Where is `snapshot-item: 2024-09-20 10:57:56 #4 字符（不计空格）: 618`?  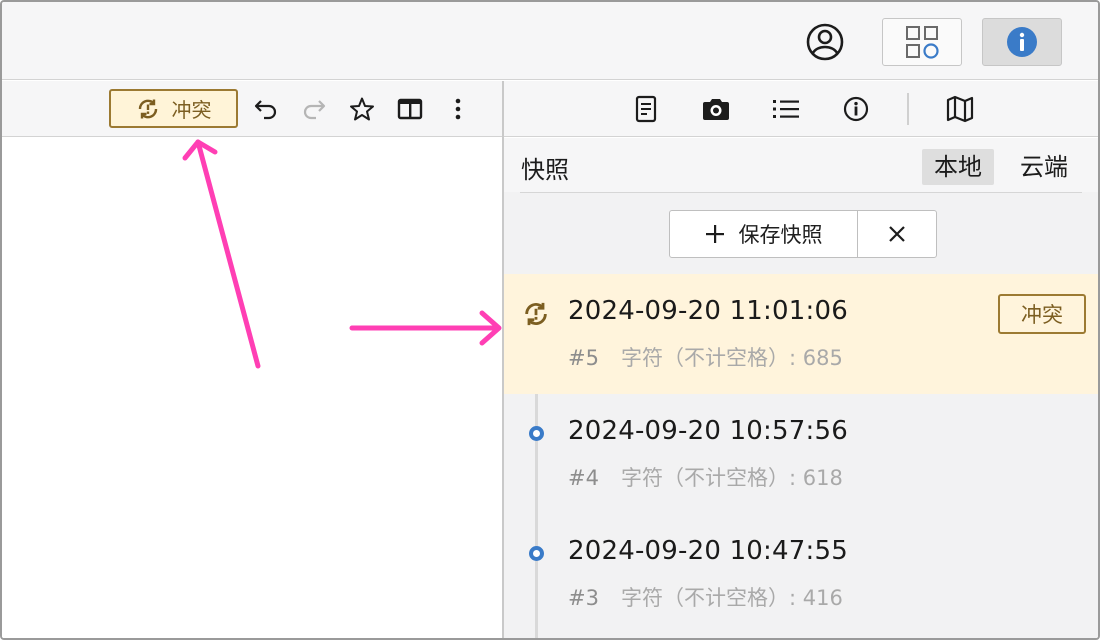 snapshot-item: 2024-09-20 10:57:56 #4 字符（不计空格）: 618 is located at coordinates (801, 454).